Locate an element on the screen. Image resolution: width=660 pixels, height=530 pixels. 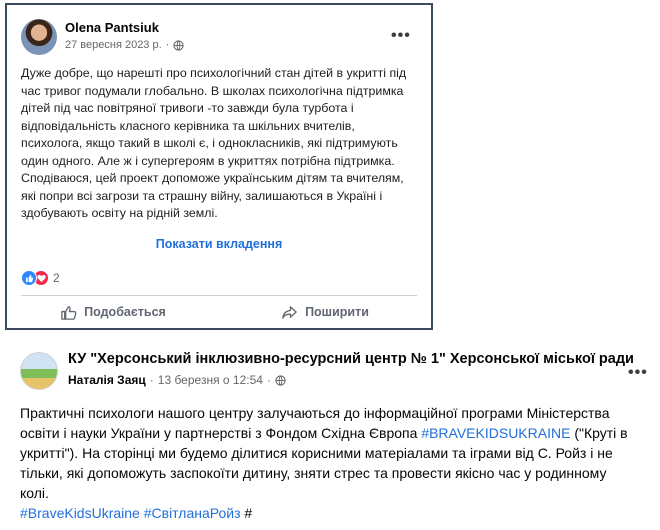
hashtag-link: #BRAVEKIDSUKRAINE is located at coordinates (495, 433).